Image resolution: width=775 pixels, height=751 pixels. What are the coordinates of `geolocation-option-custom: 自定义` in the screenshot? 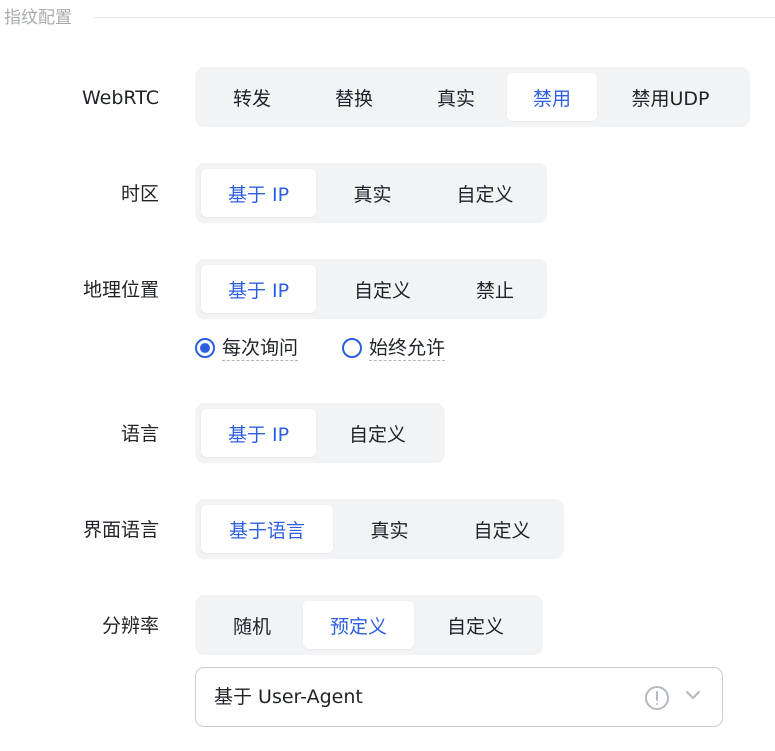 It's located at (382, 289).